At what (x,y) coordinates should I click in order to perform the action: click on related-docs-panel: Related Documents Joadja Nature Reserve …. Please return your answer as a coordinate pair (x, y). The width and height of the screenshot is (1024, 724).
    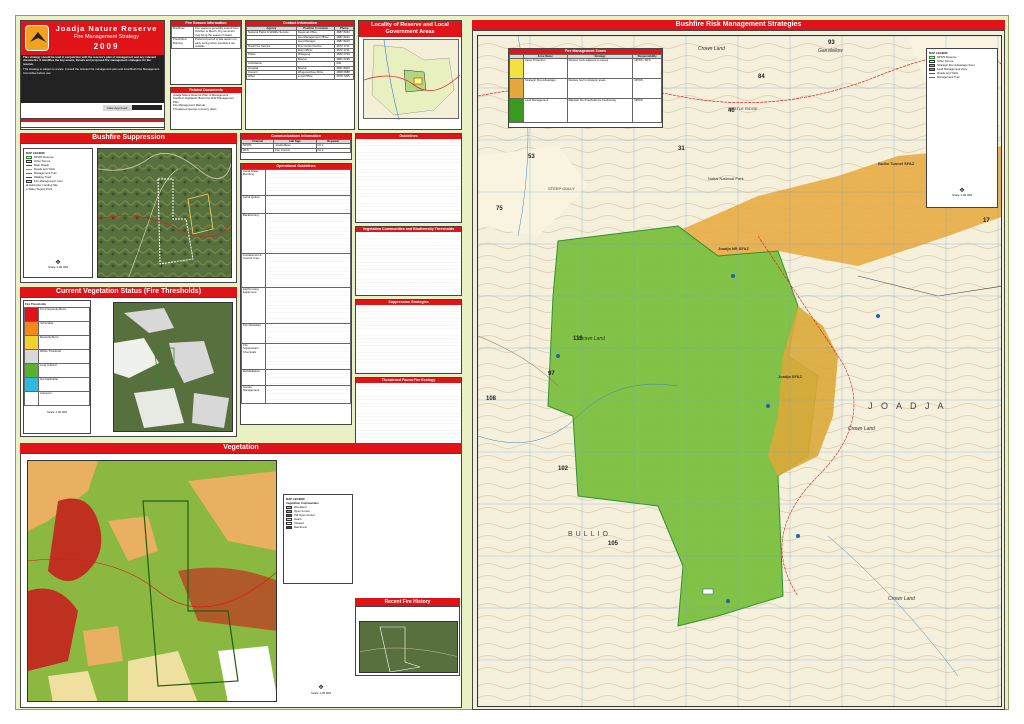
    Looking at the image, I should click on (206, 108).